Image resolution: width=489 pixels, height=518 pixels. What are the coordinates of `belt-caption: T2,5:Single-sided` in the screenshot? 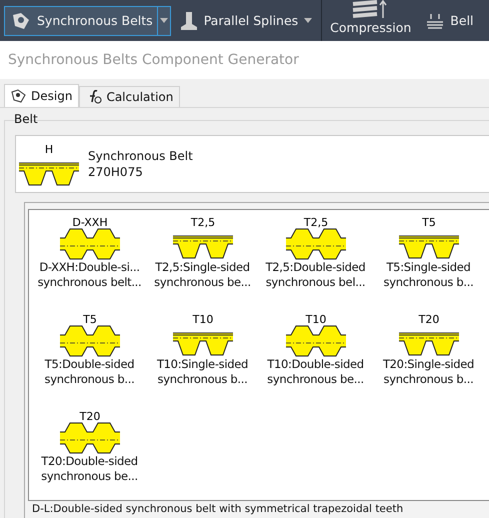 It's located at (202, 267).